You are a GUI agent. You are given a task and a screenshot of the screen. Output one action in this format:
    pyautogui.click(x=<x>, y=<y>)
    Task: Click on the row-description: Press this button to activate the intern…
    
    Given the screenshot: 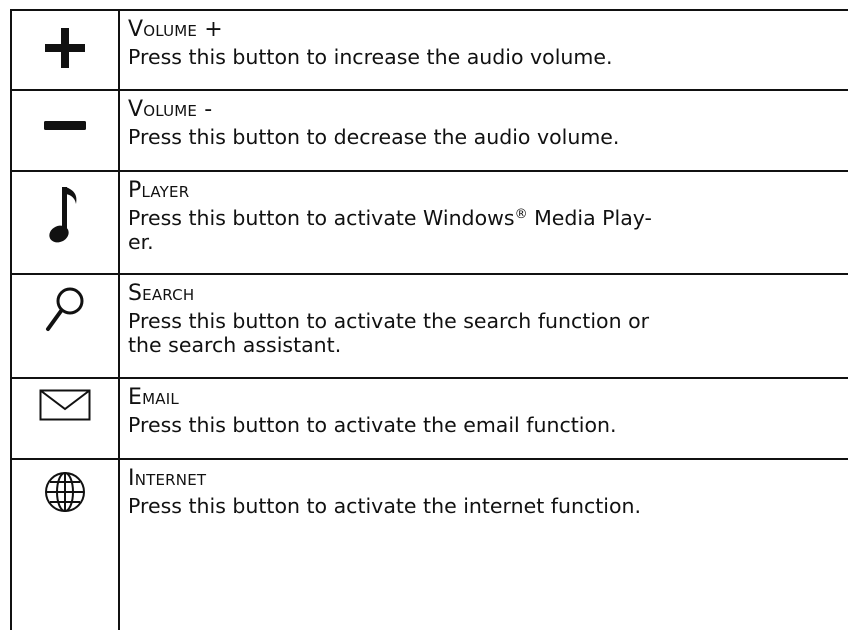 What is the action you would take?
    pyautogui.click(x=385, y=506)
    